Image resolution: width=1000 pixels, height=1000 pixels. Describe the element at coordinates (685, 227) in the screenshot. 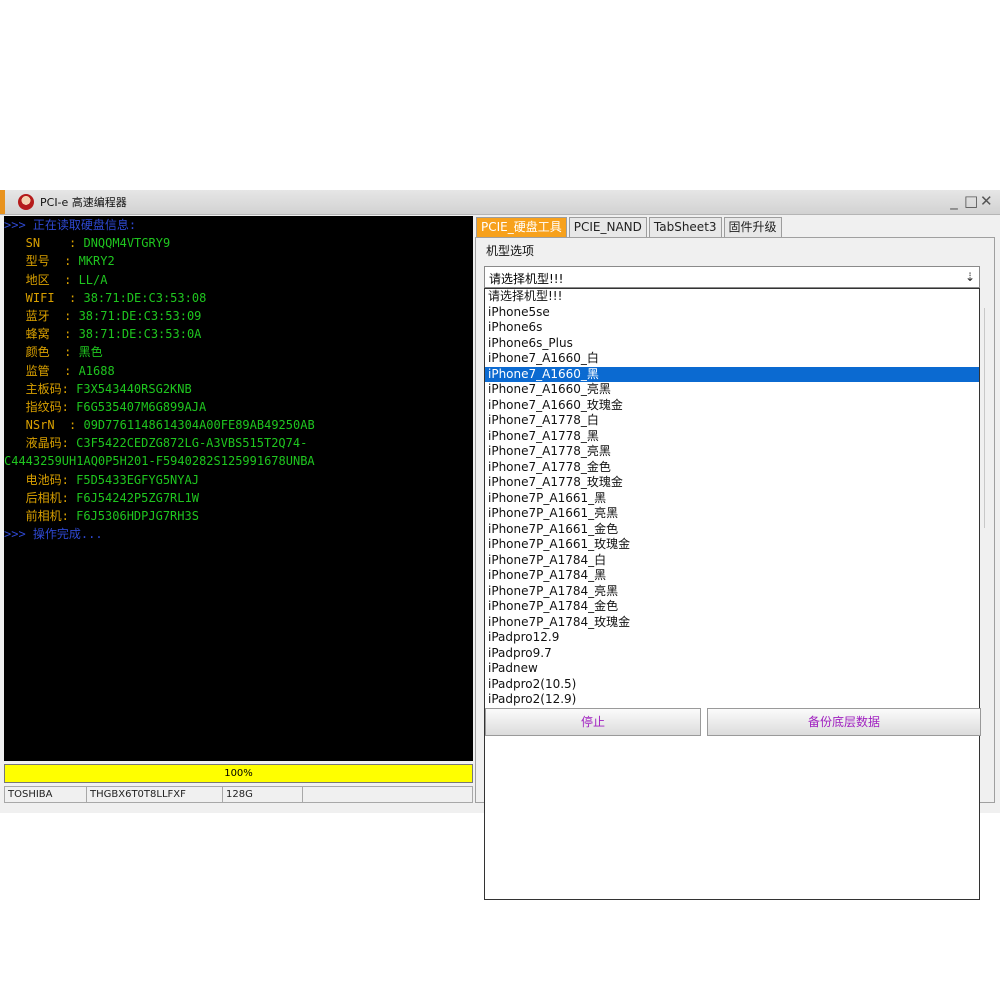

I see `tab-tabsheet3: TabSheet3` at that location.